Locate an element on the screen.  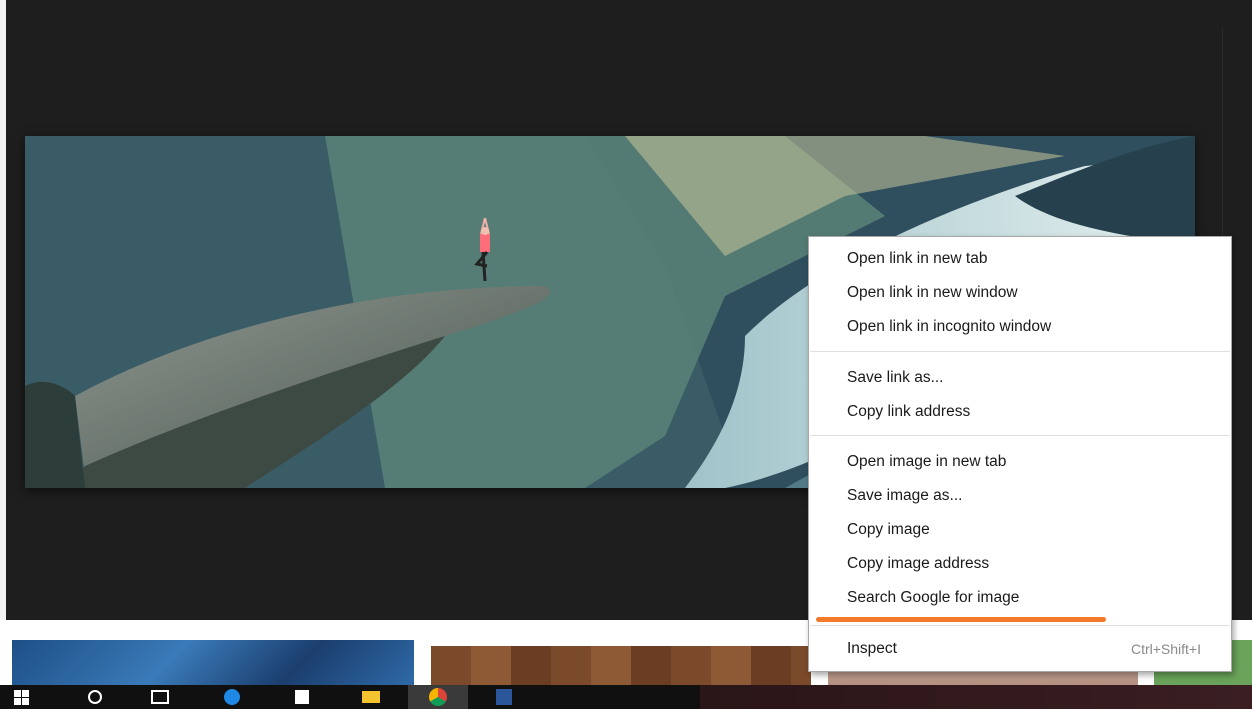
menu-item-label: Open link in new window is located at coordinates (932, 292).